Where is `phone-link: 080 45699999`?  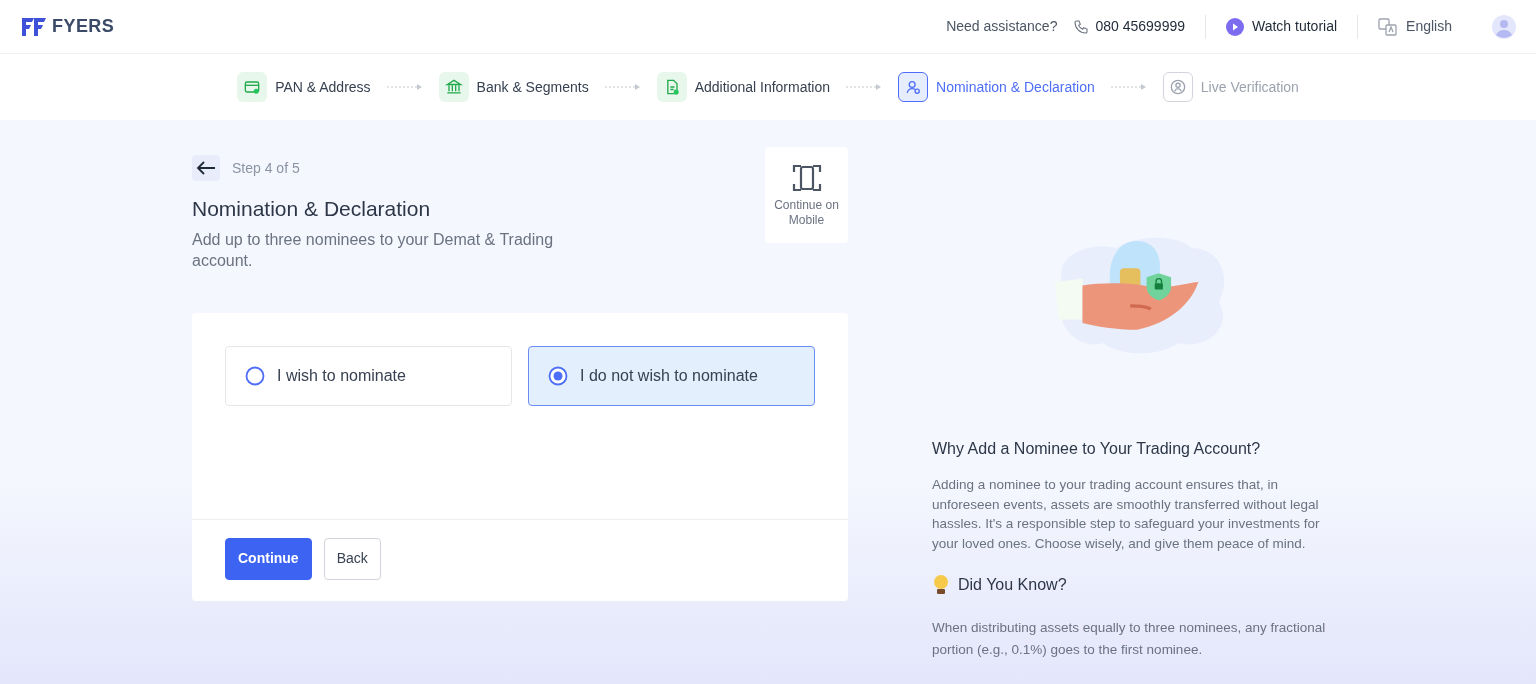
phone-link: 080 45699999 is located at coordinates (1140, 26).